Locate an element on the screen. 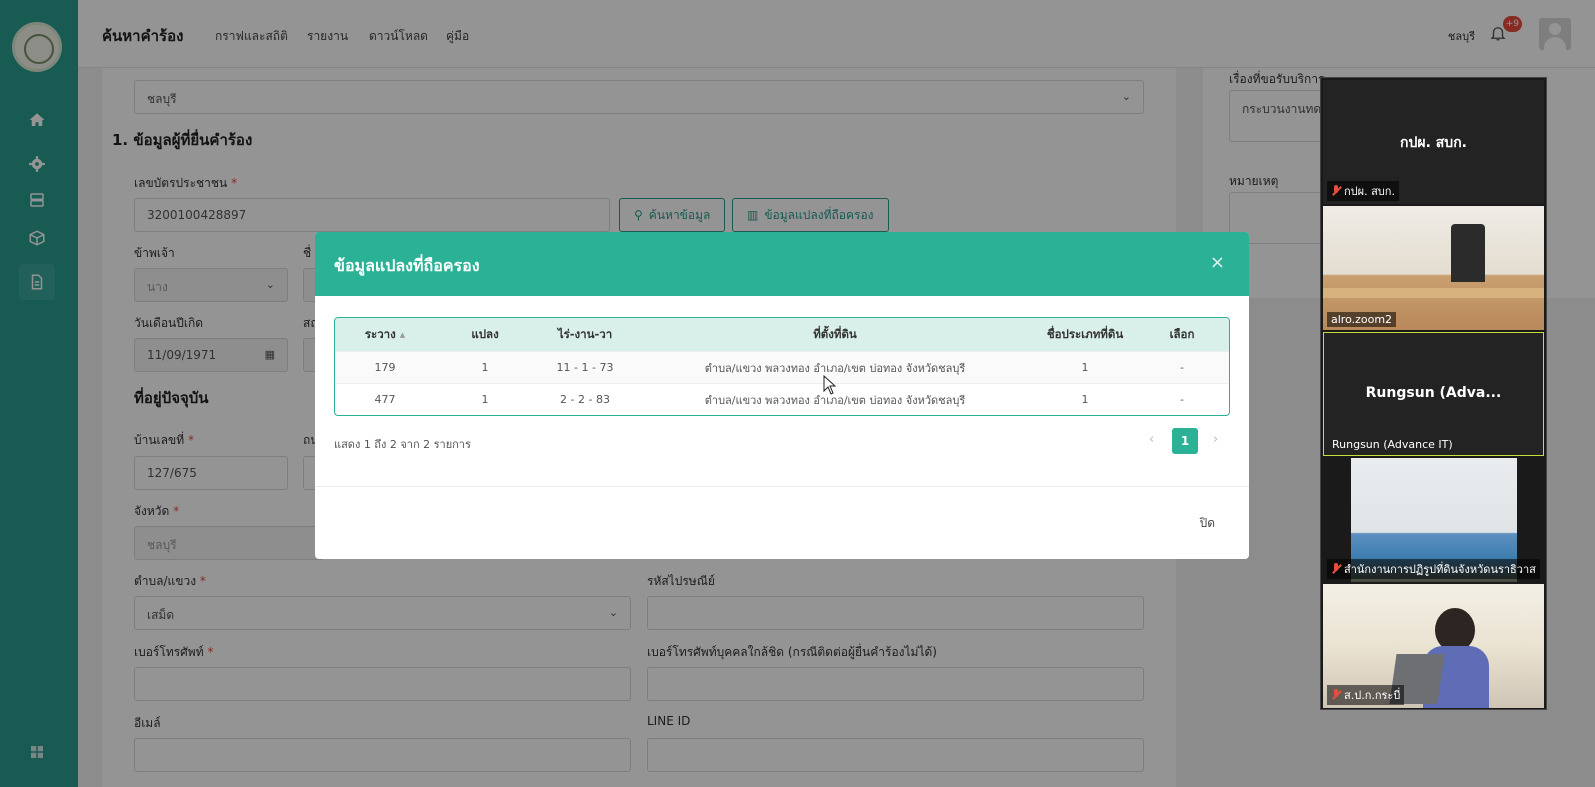 Image resolution: width=1595 pixels, height=787 pixels. close-icon: × is located at coordinates (1217, 262).